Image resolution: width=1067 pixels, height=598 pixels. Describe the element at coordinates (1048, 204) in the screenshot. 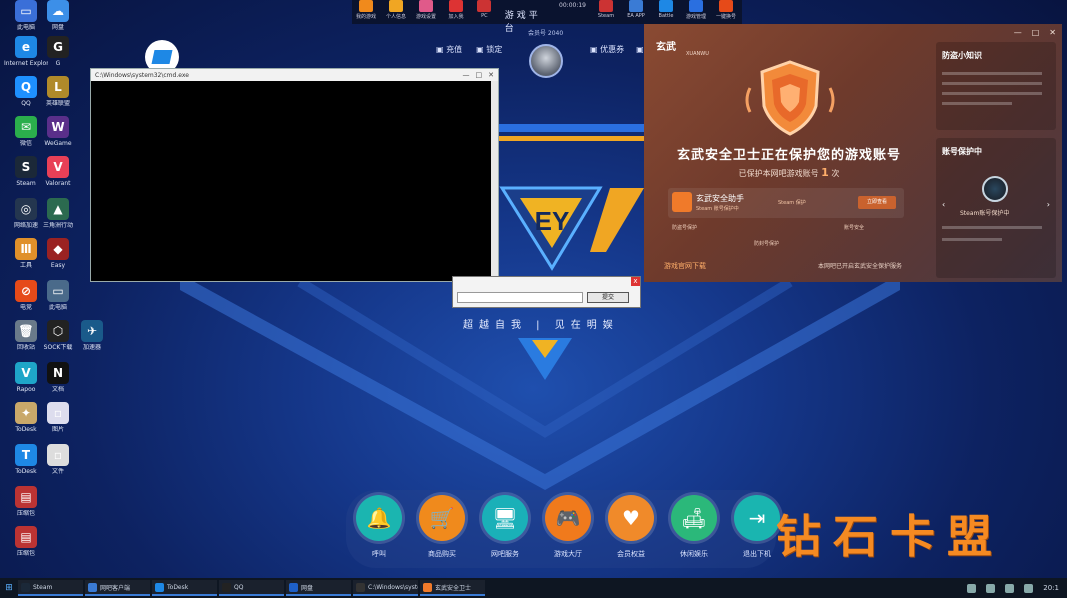

I see `next-arrow-icon: ›` at that location.